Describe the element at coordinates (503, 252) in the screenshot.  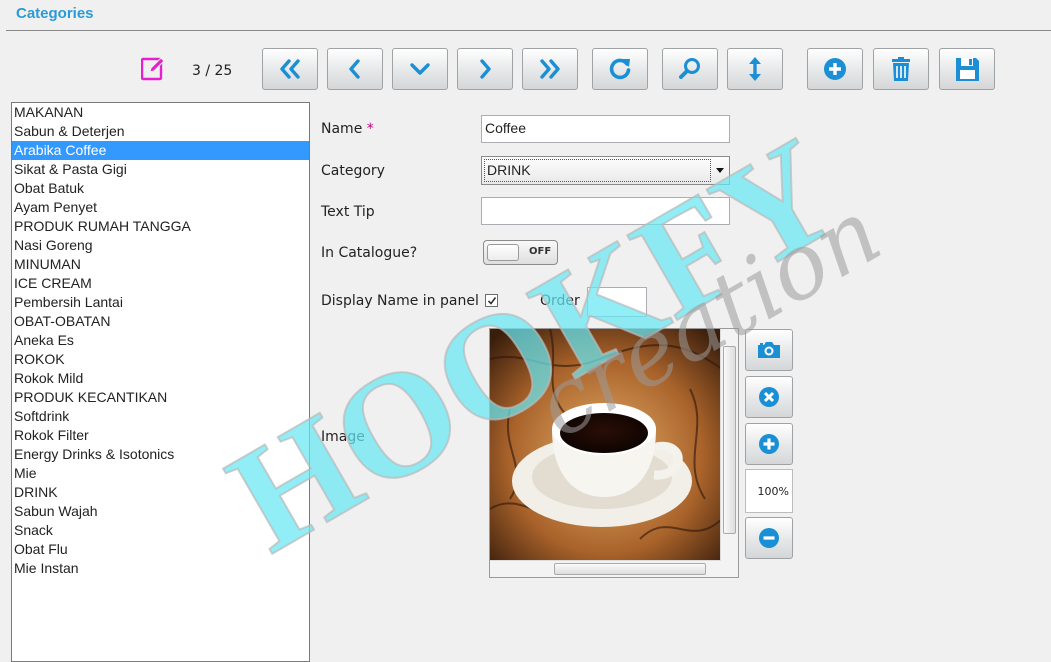
I see `toggle-knob` at that location.